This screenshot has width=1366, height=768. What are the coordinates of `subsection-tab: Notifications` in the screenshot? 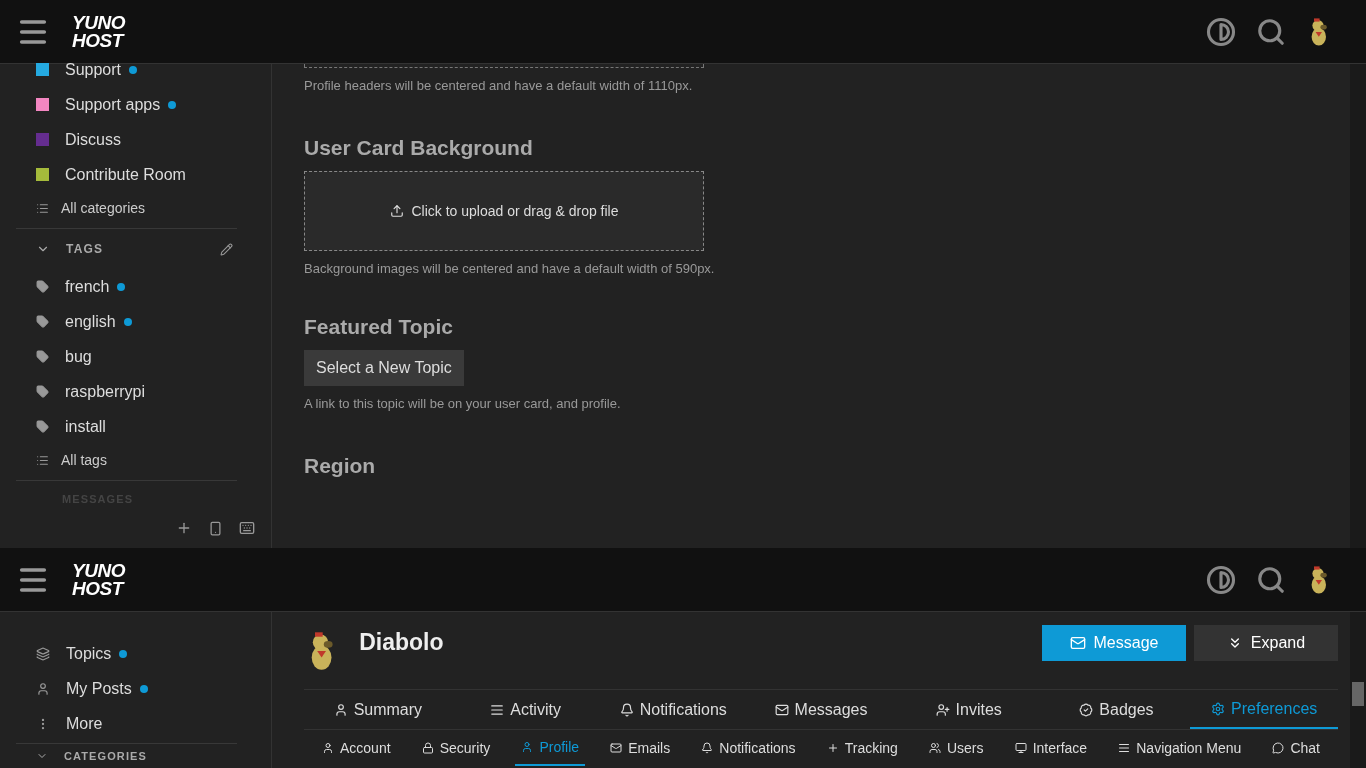 It's located at (748, 748).